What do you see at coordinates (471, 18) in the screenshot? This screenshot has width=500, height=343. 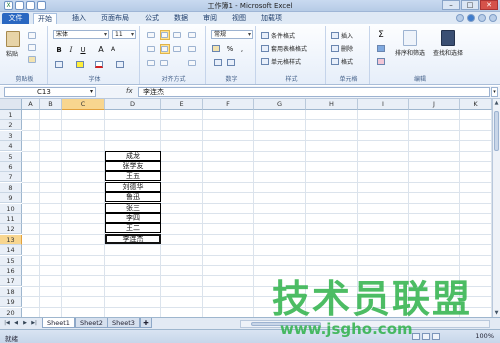 I see `help-icon` at bounding box center [471, 18].